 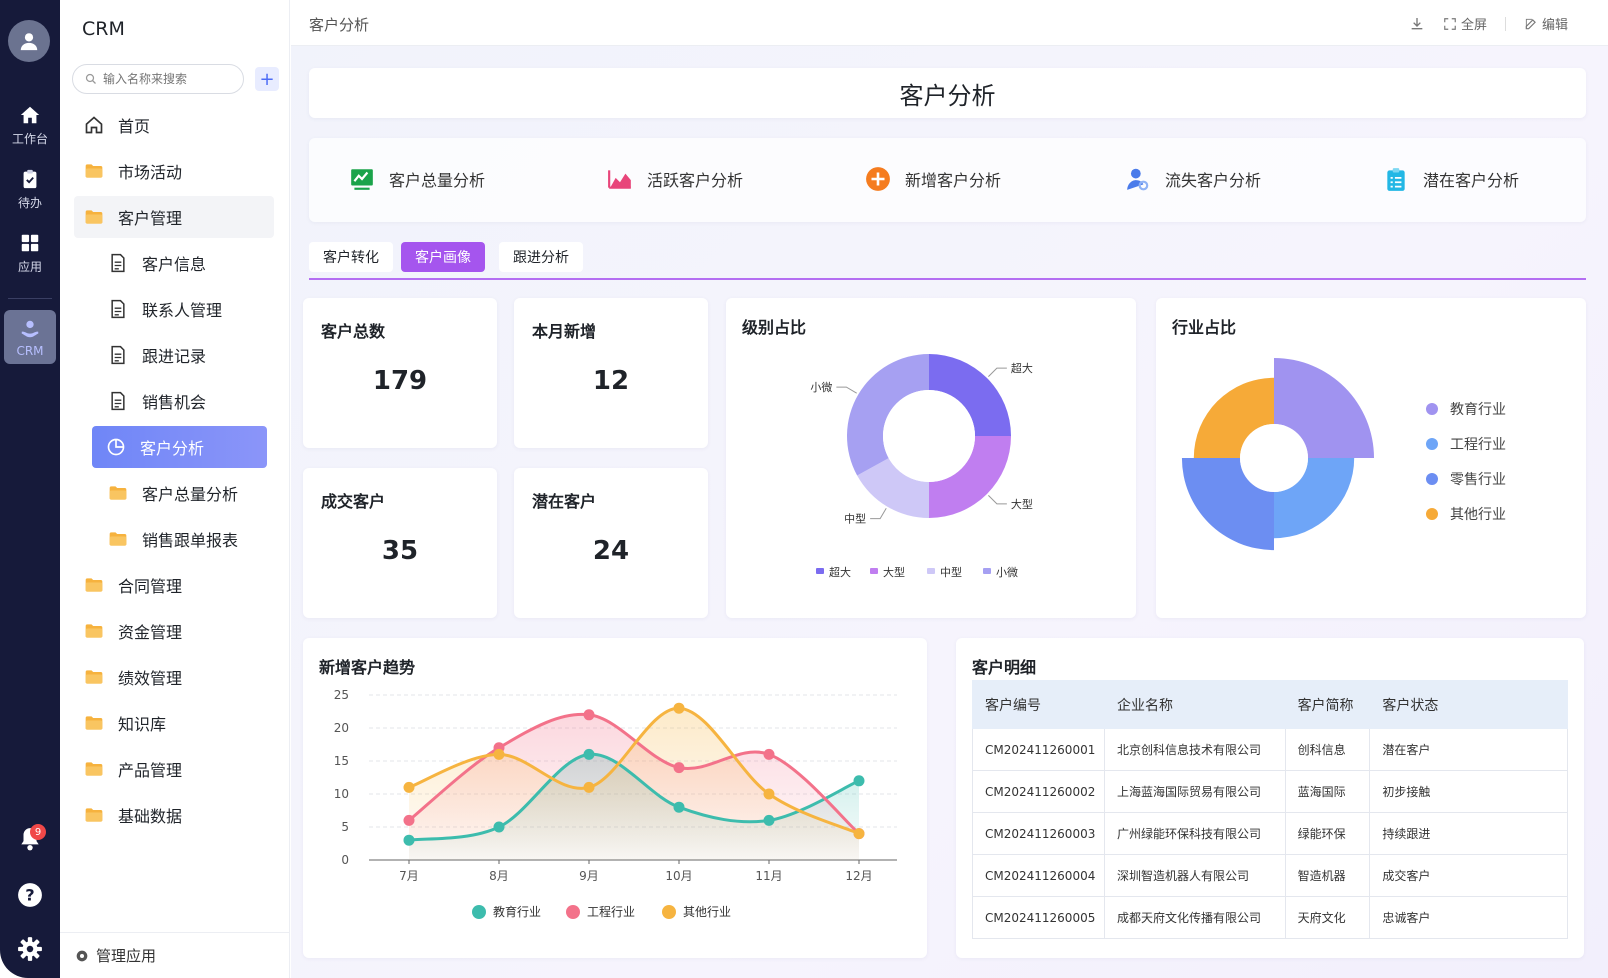 What do you see at coordinates (175, 955) in the screenshot?
I see `manage-apps-button: 管理应用` at bounding box center [175, 955].